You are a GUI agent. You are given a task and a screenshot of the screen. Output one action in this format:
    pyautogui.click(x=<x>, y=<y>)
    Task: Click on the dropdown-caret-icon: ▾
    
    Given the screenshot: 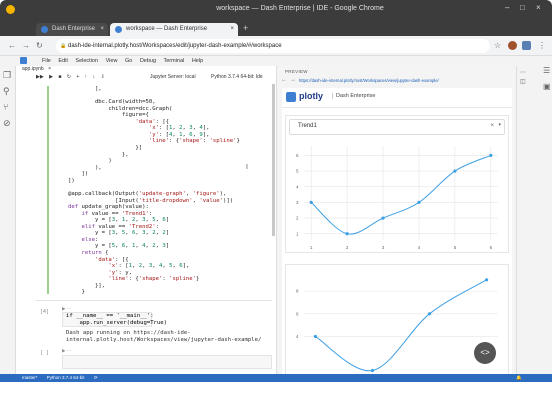 What is the action you would take?
    pyautogui.click(x=499, y=125)
    